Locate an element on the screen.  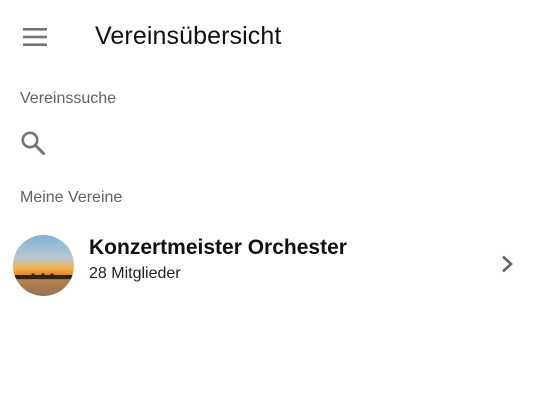
page-title: Vereinsübersicht is located at coordinates (188, 36).